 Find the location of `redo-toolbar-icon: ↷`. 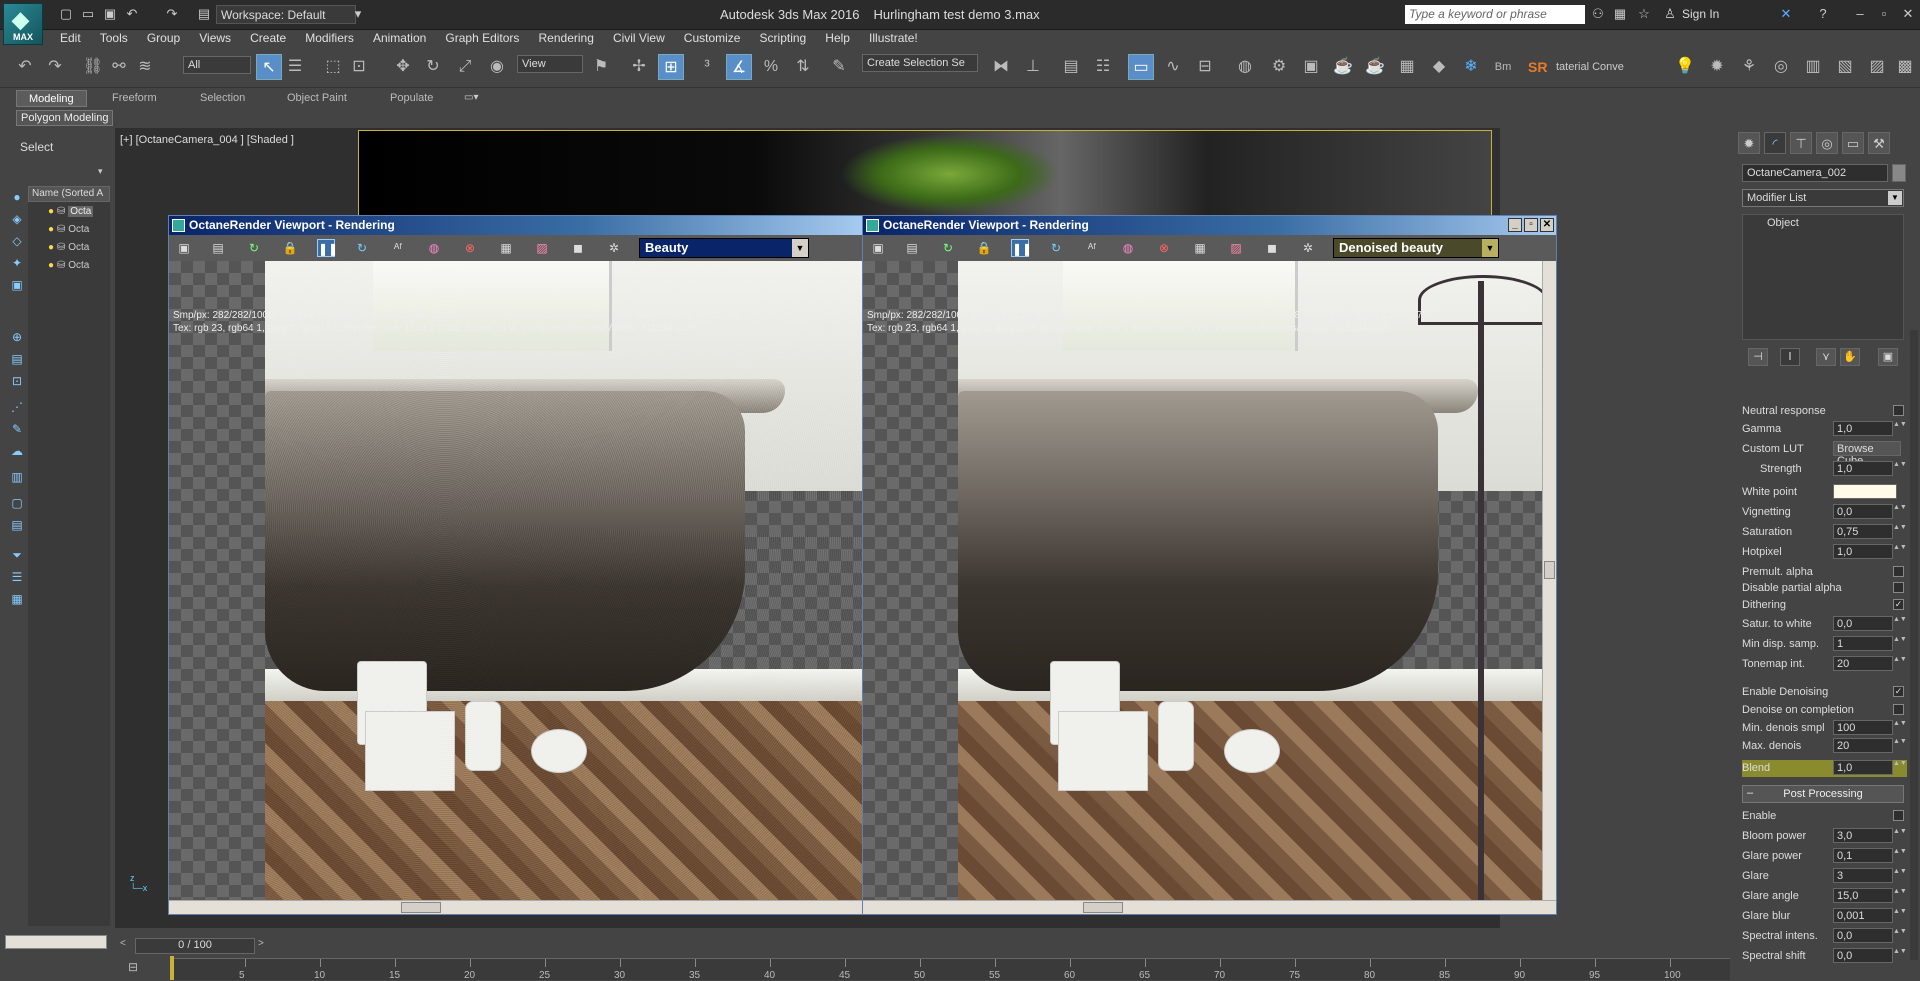

redo-toolbar-icon: ↷ is located at coordinates (55, 67).